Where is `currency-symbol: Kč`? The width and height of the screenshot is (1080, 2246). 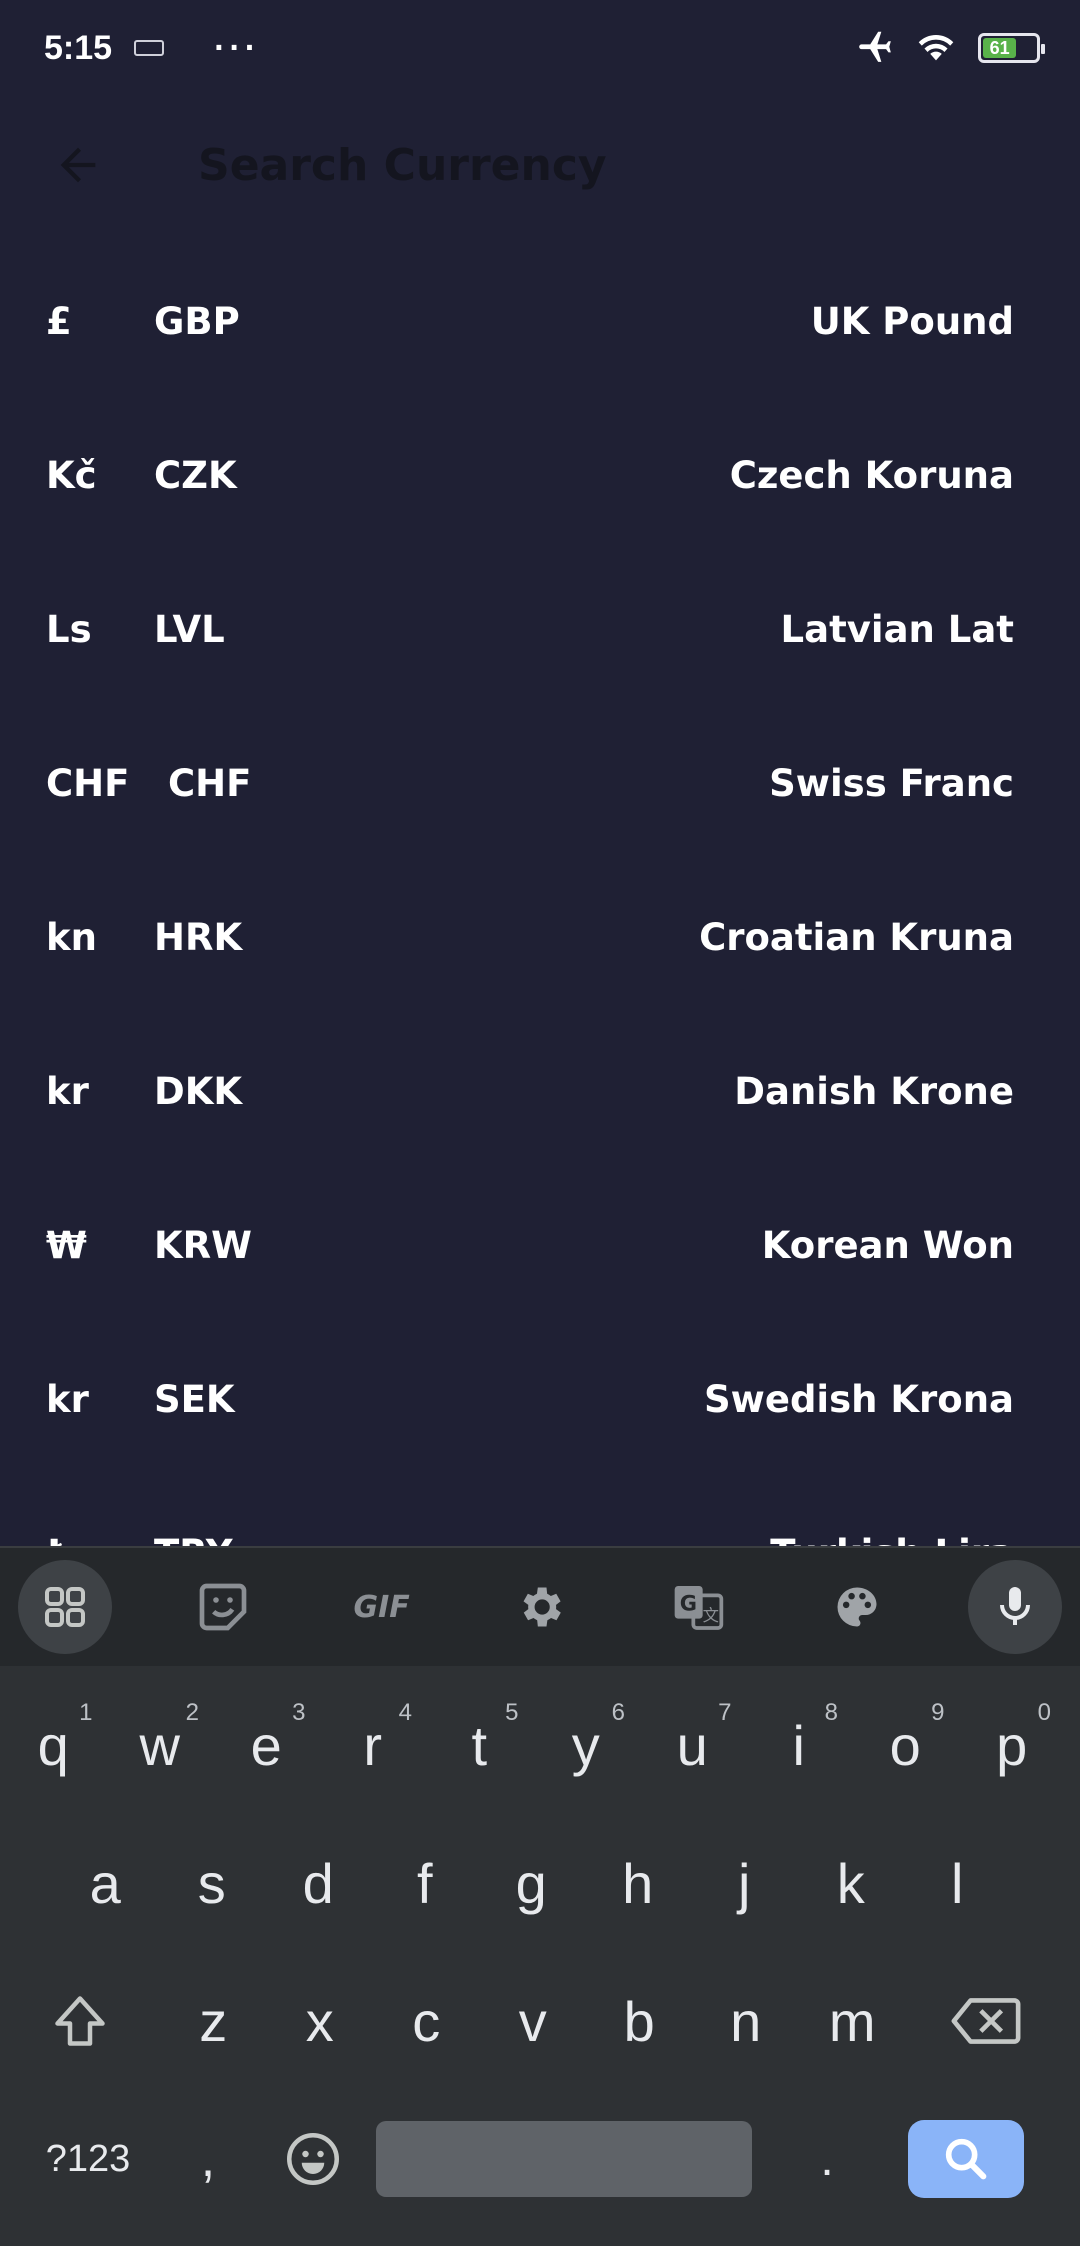 currency-symbol: Kč is located at coordinates (71, 475).